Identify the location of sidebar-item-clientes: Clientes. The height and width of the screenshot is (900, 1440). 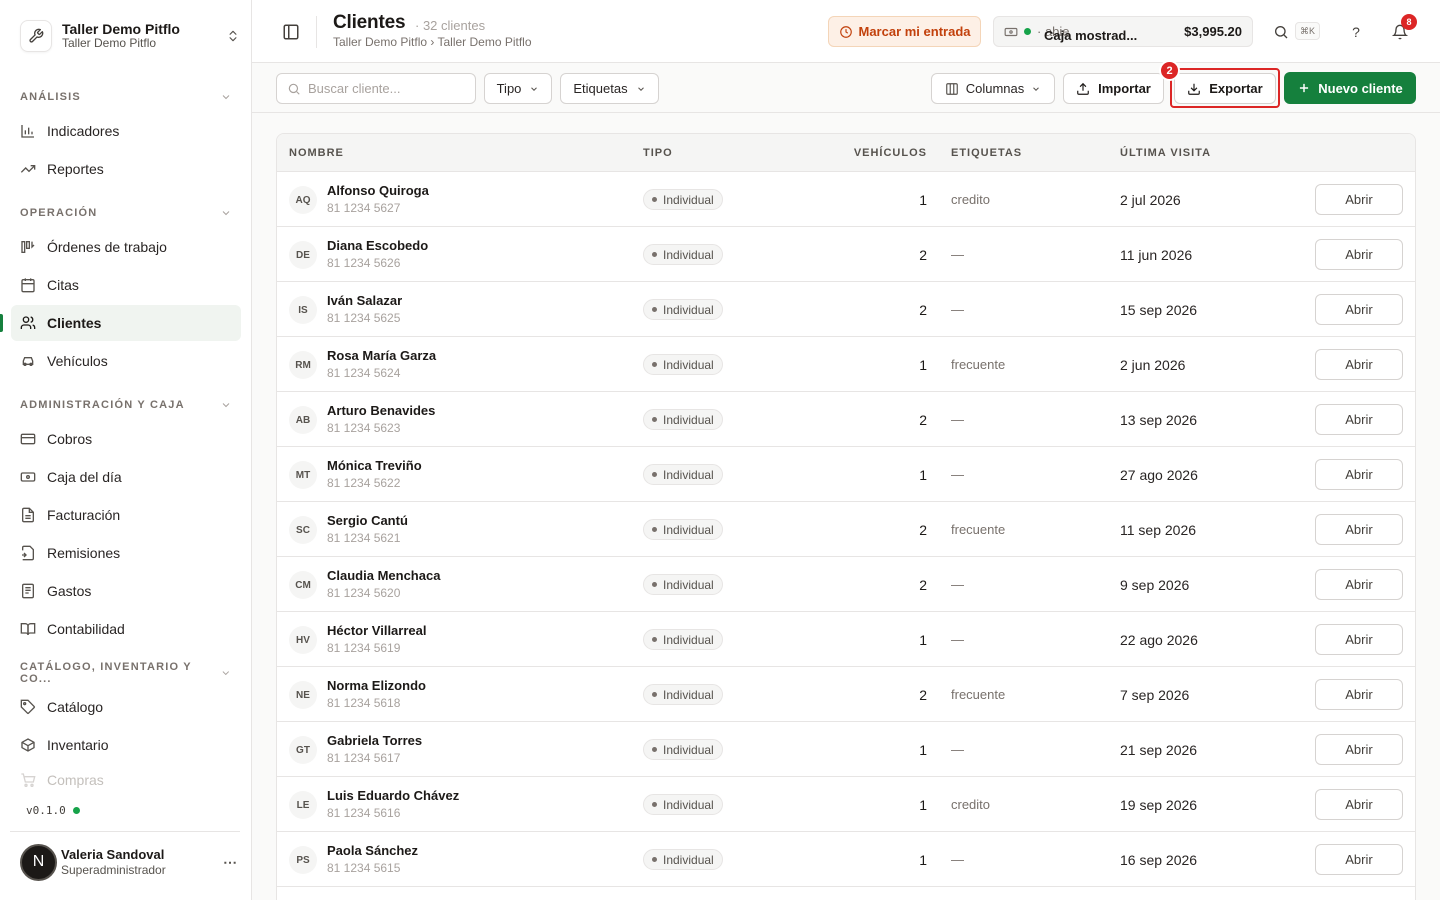
(120, 323).